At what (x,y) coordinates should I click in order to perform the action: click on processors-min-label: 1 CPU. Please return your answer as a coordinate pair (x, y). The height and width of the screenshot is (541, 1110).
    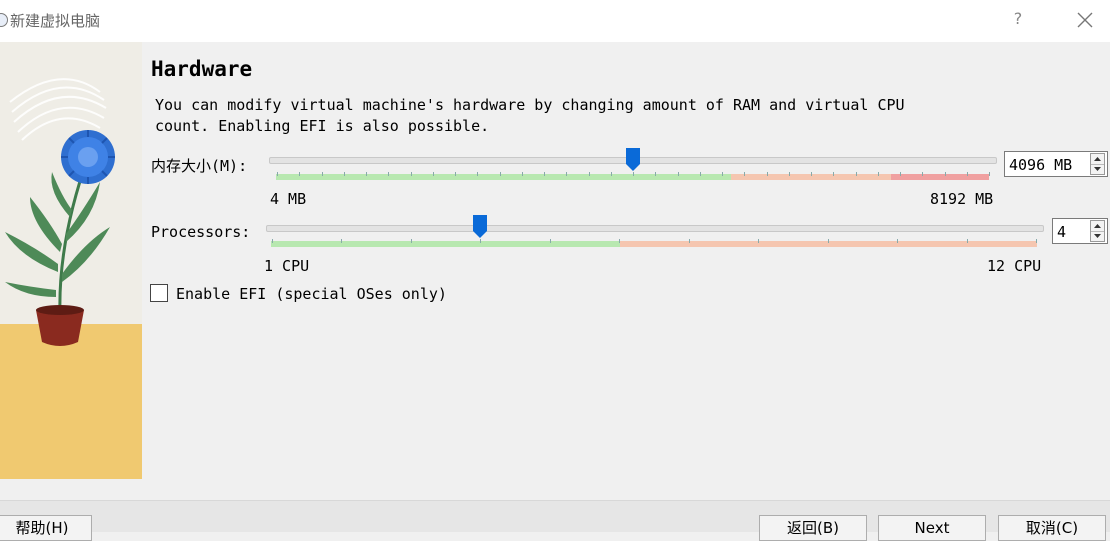
    Looking at the image, I should click on (287, 266).